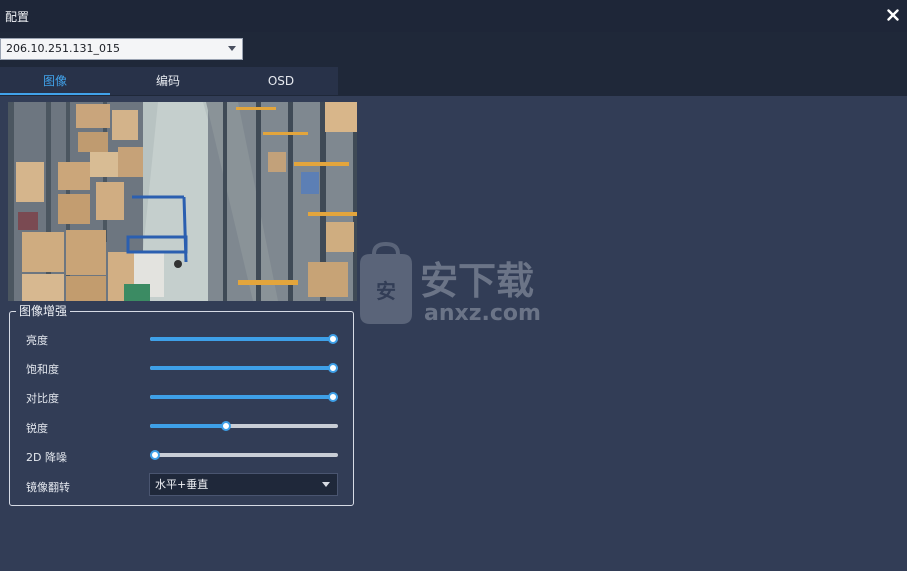  I want to click on video-preview, so click(182, 201).